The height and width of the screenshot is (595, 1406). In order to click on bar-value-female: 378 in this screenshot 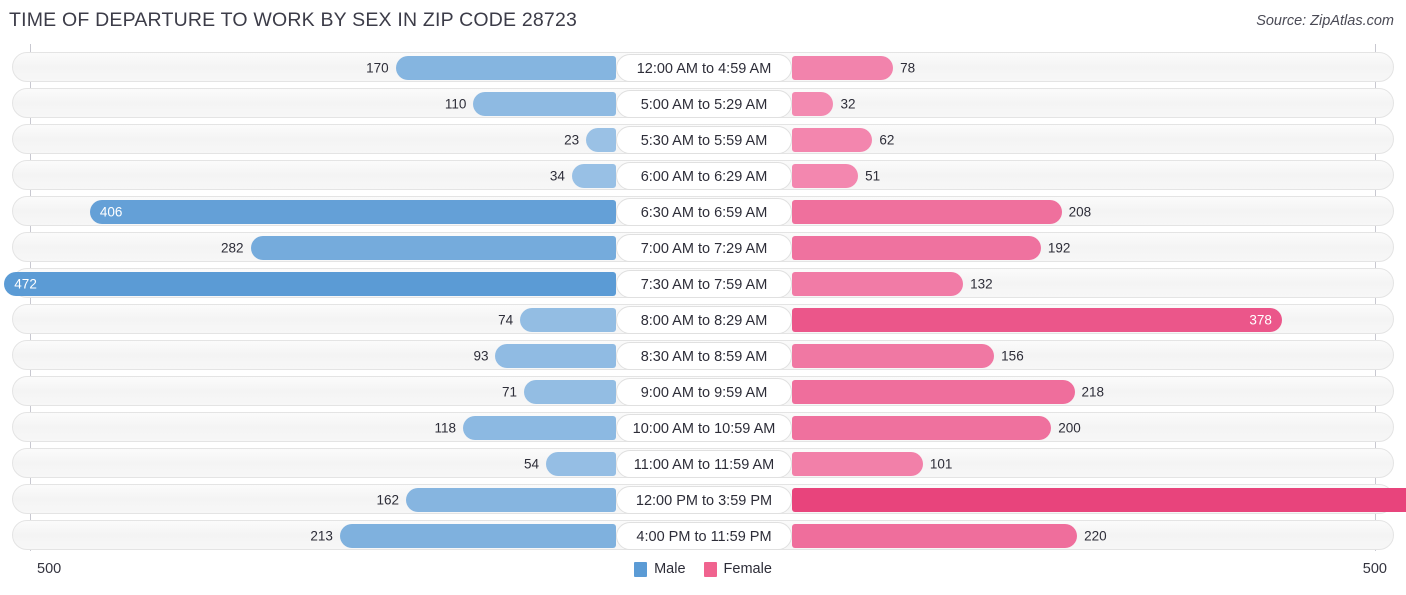, I will do `click(1260, 320)`.